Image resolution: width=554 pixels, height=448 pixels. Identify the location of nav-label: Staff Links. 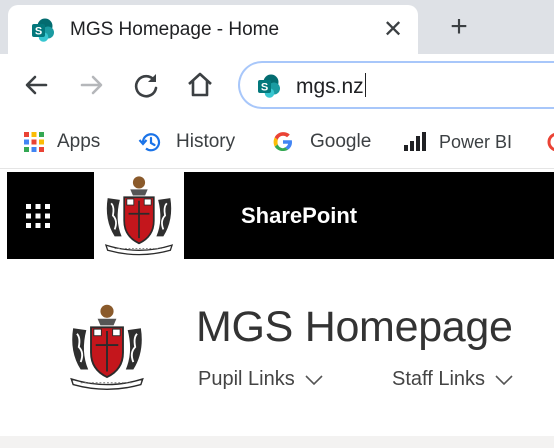
(439, 379).